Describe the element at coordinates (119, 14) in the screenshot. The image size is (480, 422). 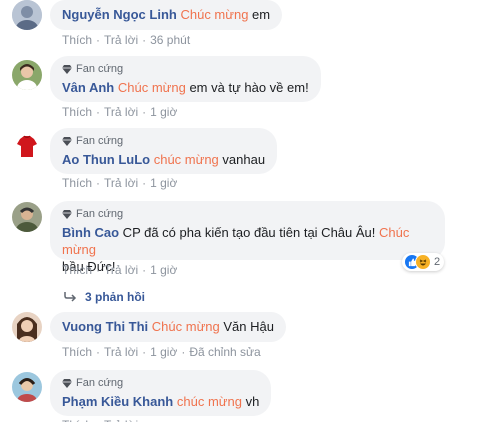
I see `comment-author: Nguyễn Ngọc Linh` at that location.